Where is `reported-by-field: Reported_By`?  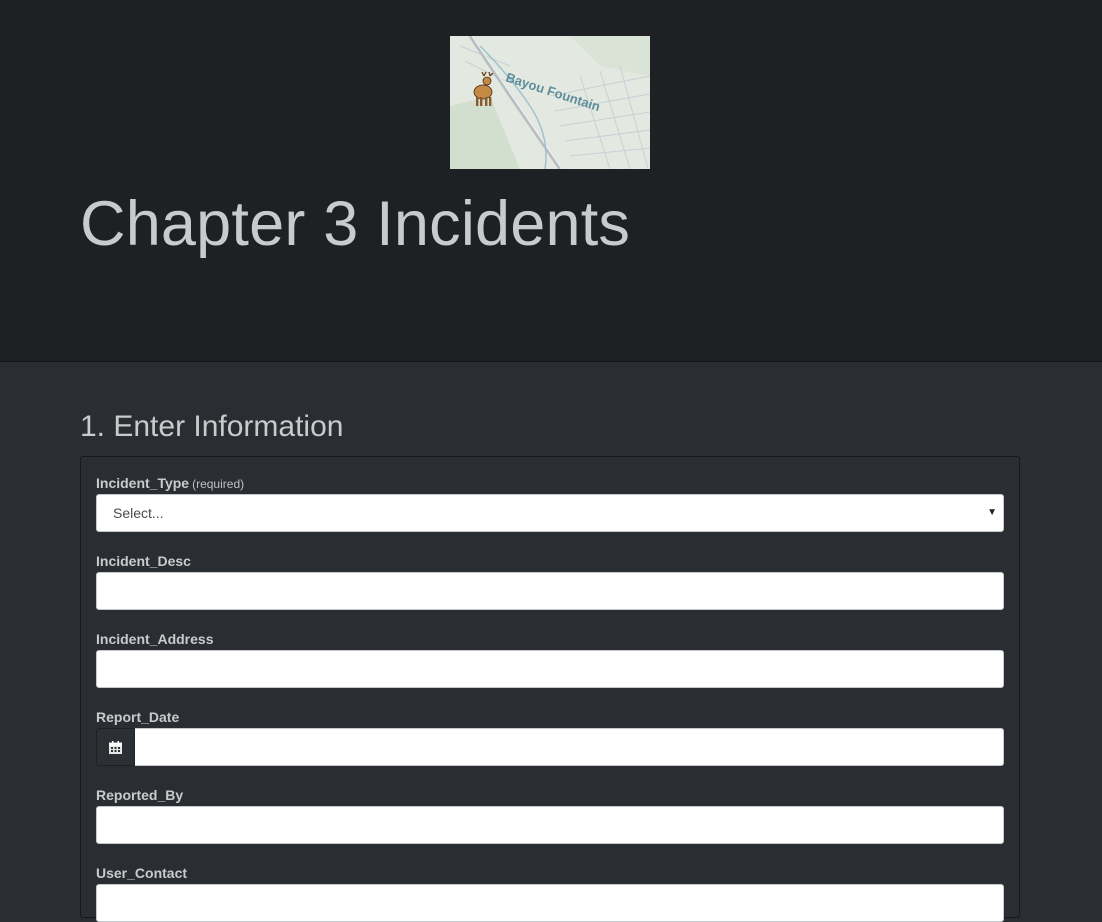
reported-by-field: Reported_By is located at coordinates (550, 815).